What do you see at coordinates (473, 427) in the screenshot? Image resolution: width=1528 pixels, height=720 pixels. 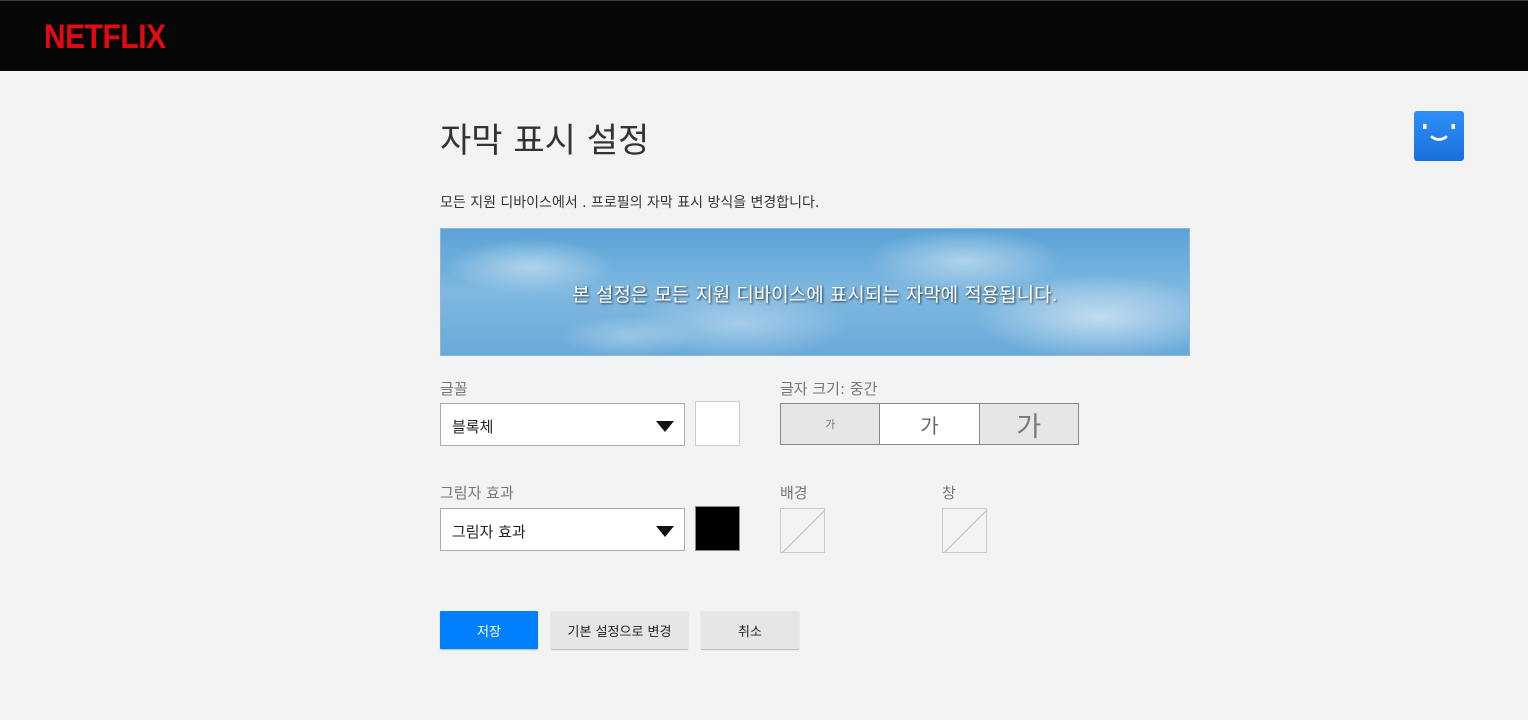 I see `font-select-value: 블록체` at bounding box center [473, 427].